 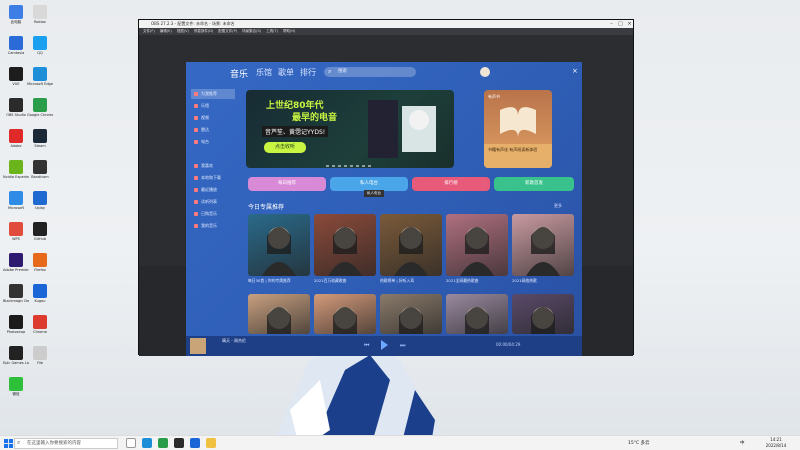 What do you see at coordinates (411, 281) in the screenshot?
I see `playlist-card-title: 热歌榜单 | 好听入耳` at bounding box center [411, 281].